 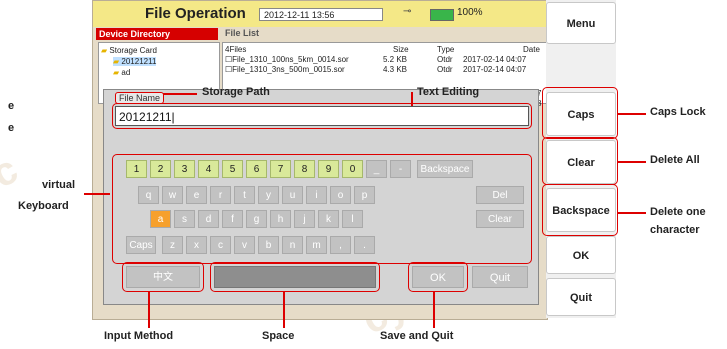 I want to click on key-letter: k, so click(x=328, y=219).